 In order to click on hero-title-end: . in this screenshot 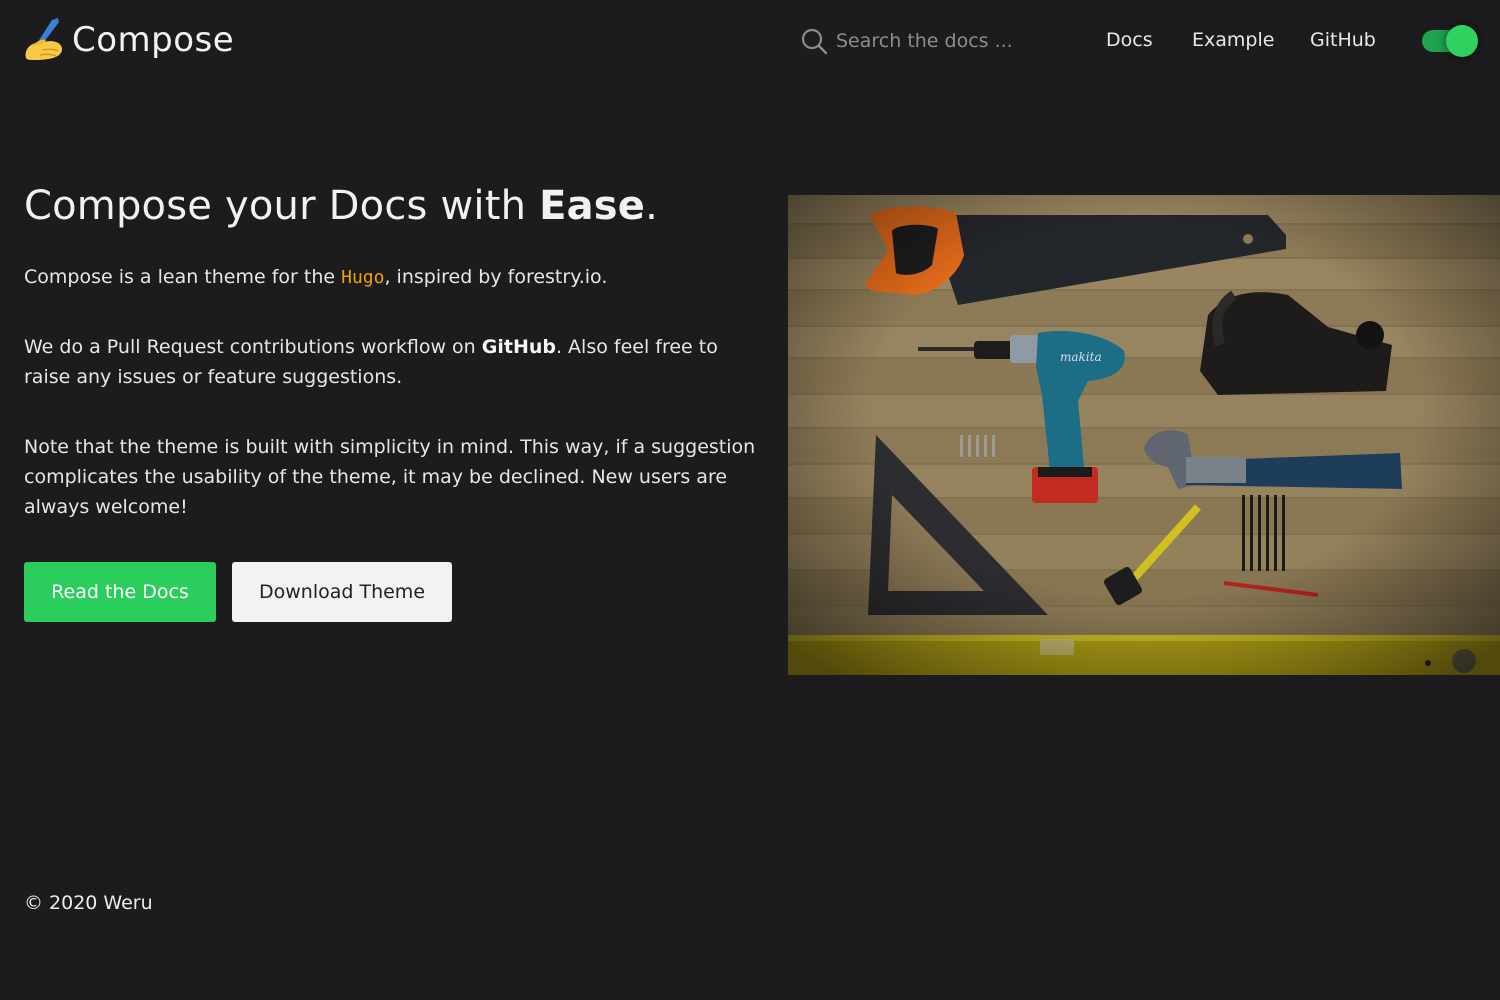, I will do `click(652, 206)`.